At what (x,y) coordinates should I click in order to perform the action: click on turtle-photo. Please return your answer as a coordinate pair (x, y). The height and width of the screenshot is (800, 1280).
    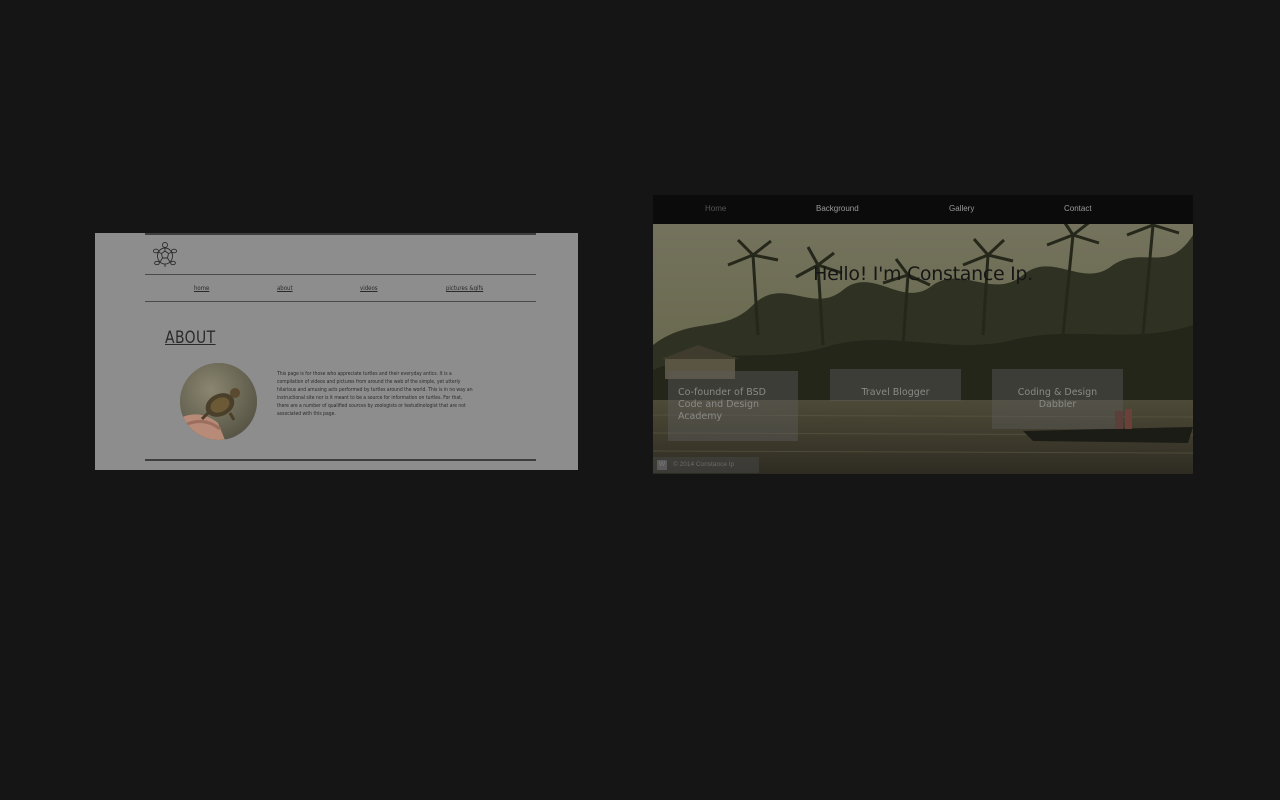
    Looking at the image, I should click on (218, 401).